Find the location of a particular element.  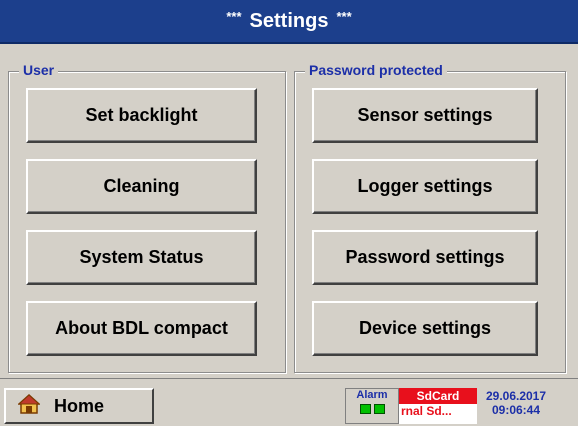

home-label: Home is located at coordinates (79, 405).